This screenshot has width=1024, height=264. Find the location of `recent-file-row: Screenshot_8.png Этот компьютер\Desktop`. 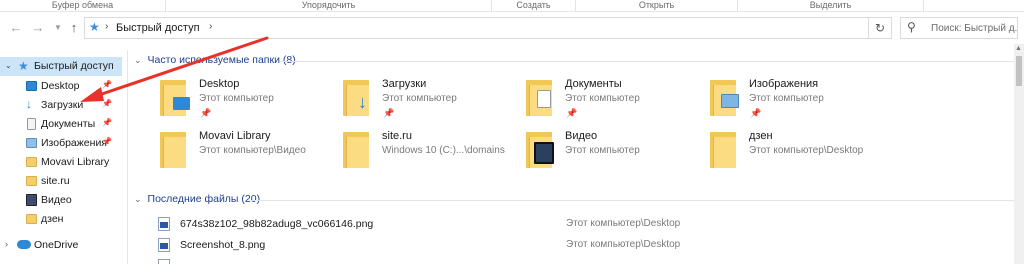

recent-file-row: Screenshot_8.png Этот компьютер\Desktop is located at coordinates (570, 245).